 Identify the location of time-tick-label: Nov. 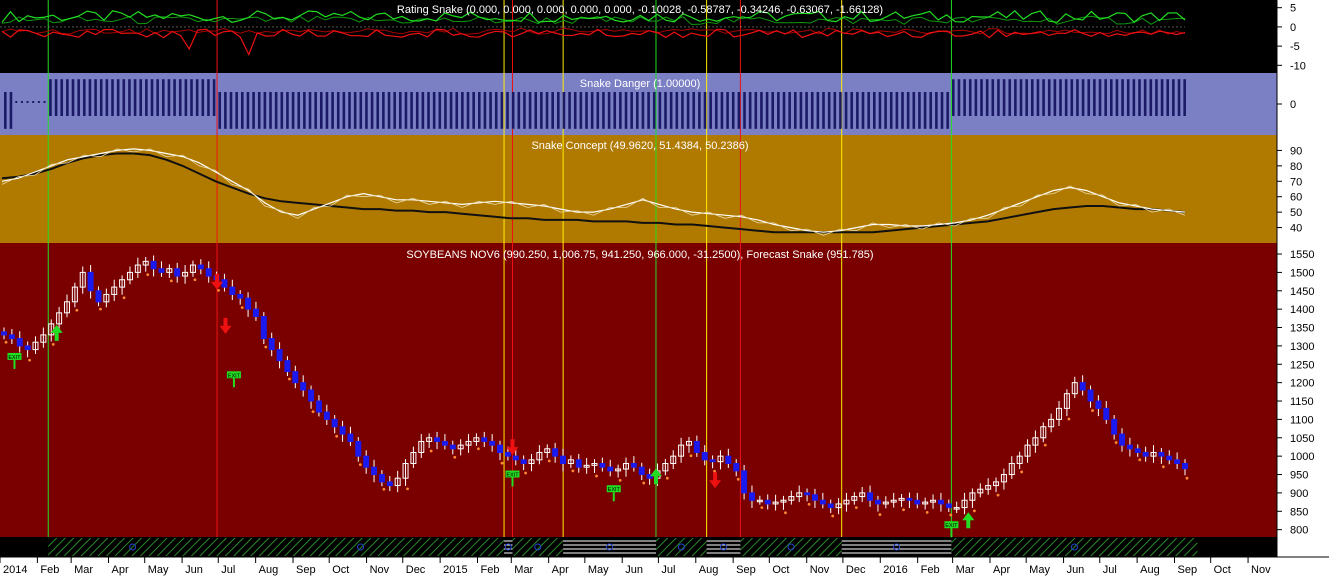
(1261, 570).